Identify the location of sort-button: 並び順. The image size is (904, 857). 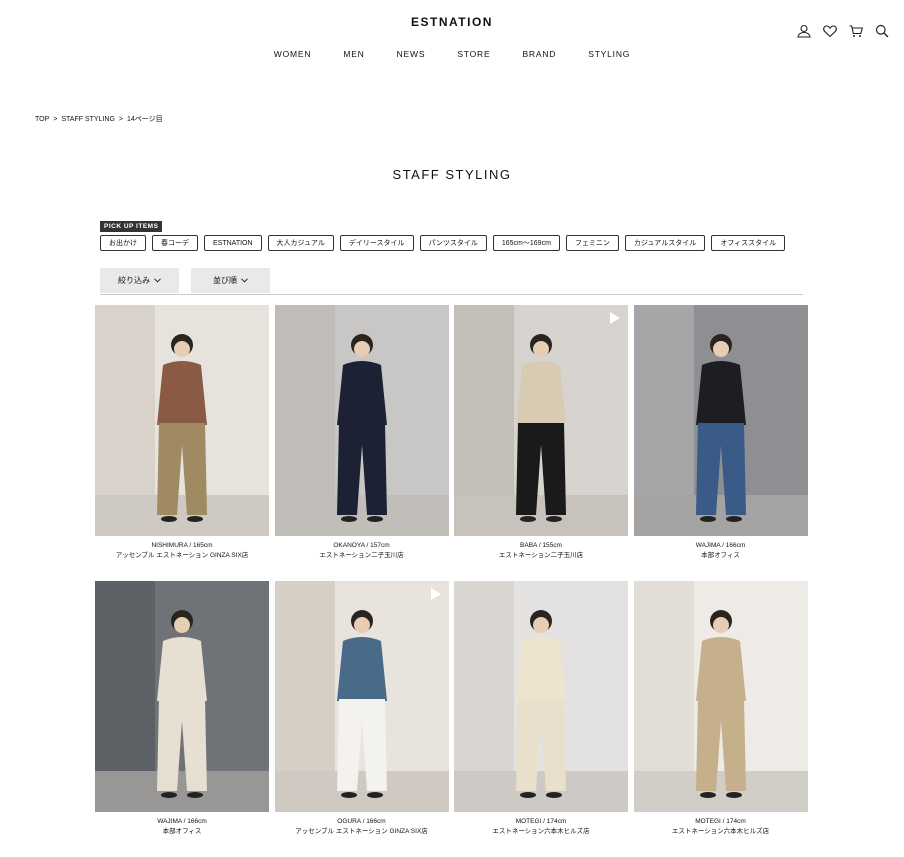
(230, 280).